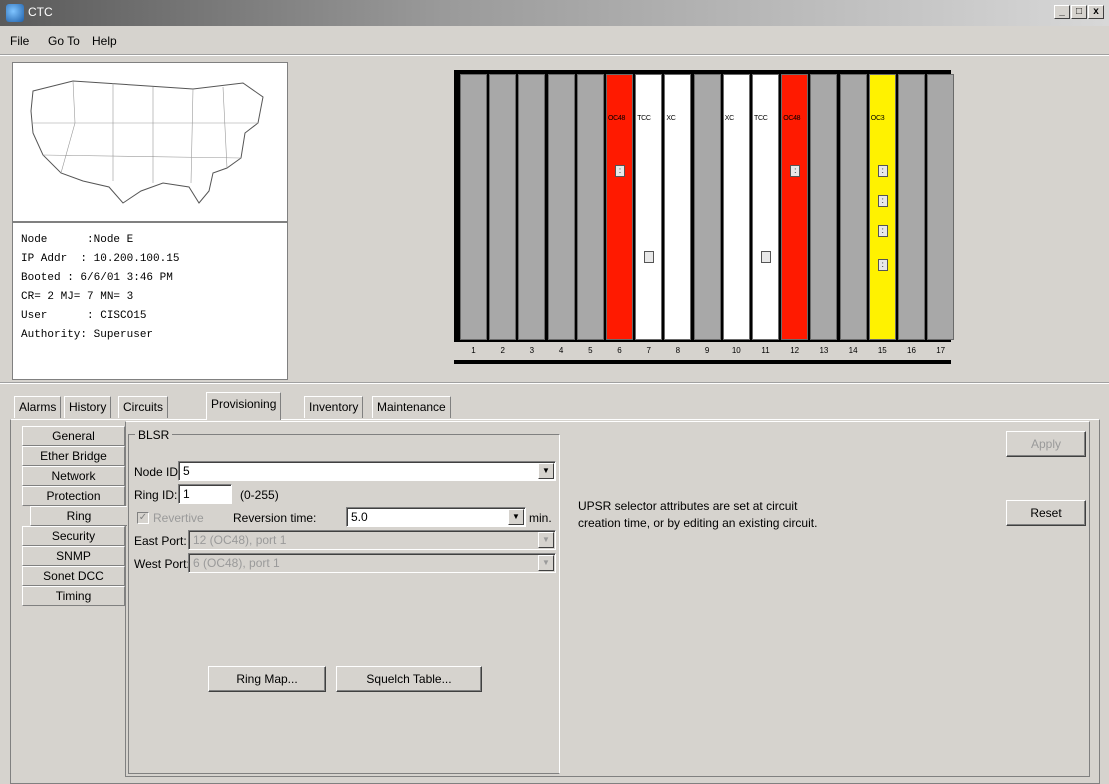  I want to click on slot-number: 17, so click(941, 350).